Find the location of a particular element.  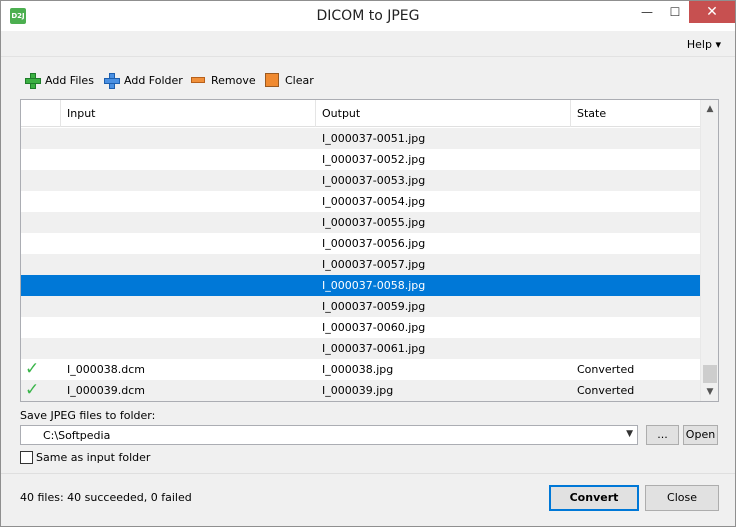

add-folder-button: Add Folder is located at coordinates (143, 80).